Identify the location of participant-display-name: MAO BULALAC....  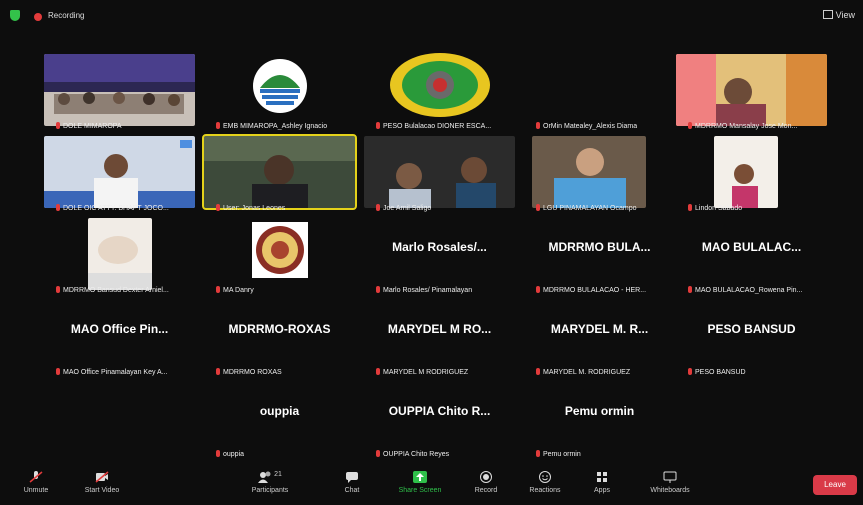
(751, 247).